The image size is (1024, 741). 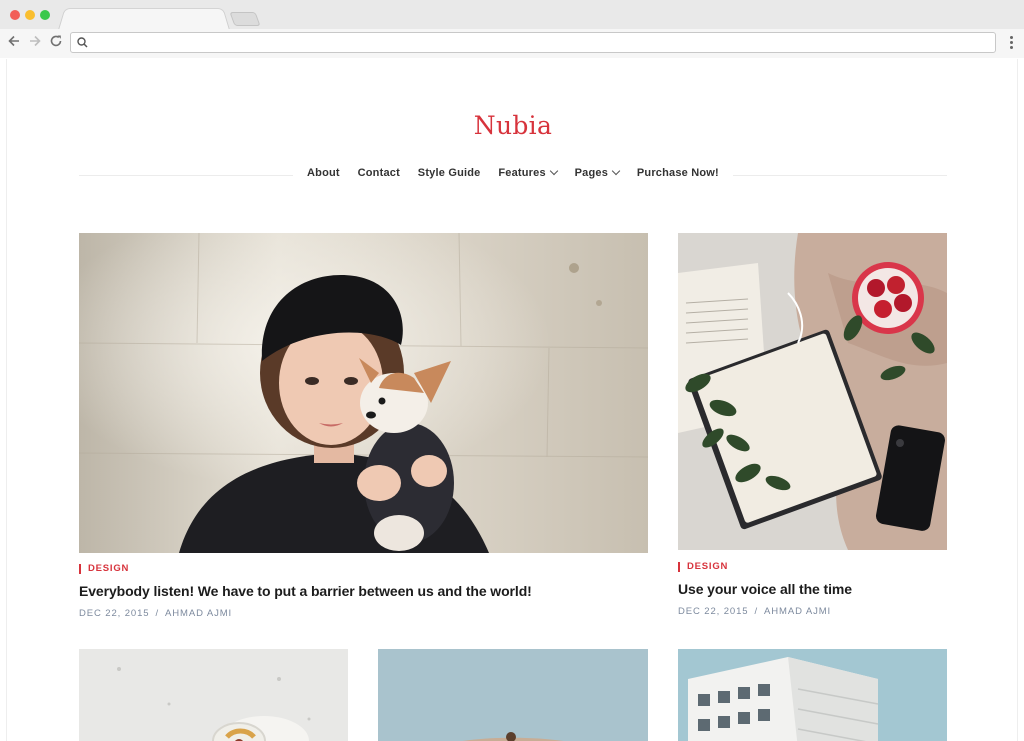 What do you see at coordinates (765, 589) in the screenshot?
I see `post-title: Use your voice all the time` at bounding box center [765, 589].